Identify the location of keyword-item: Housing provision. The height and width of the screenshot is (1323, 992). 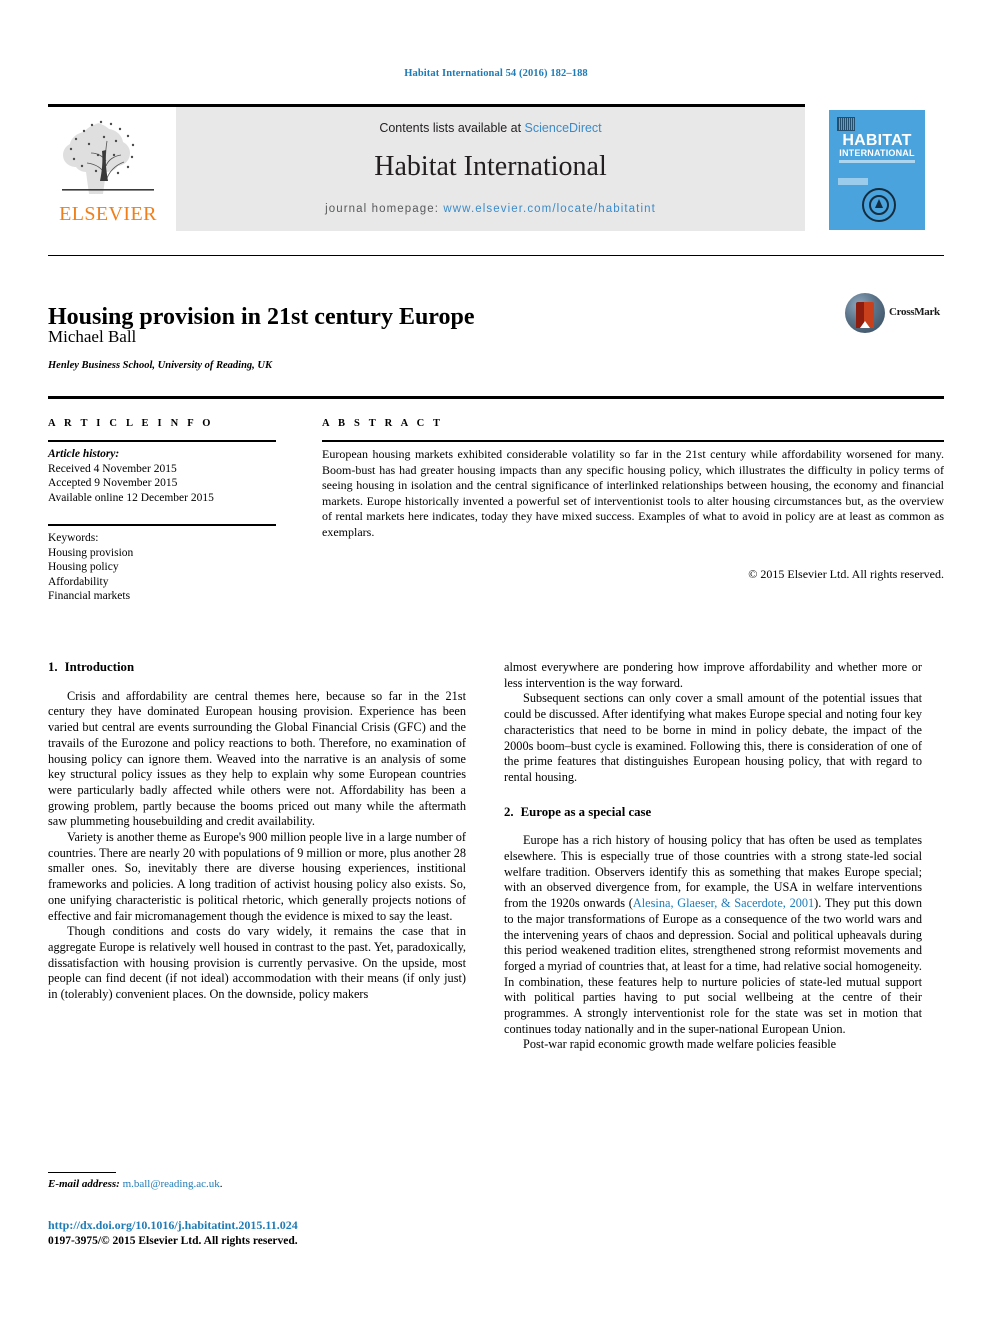
(91, 552).